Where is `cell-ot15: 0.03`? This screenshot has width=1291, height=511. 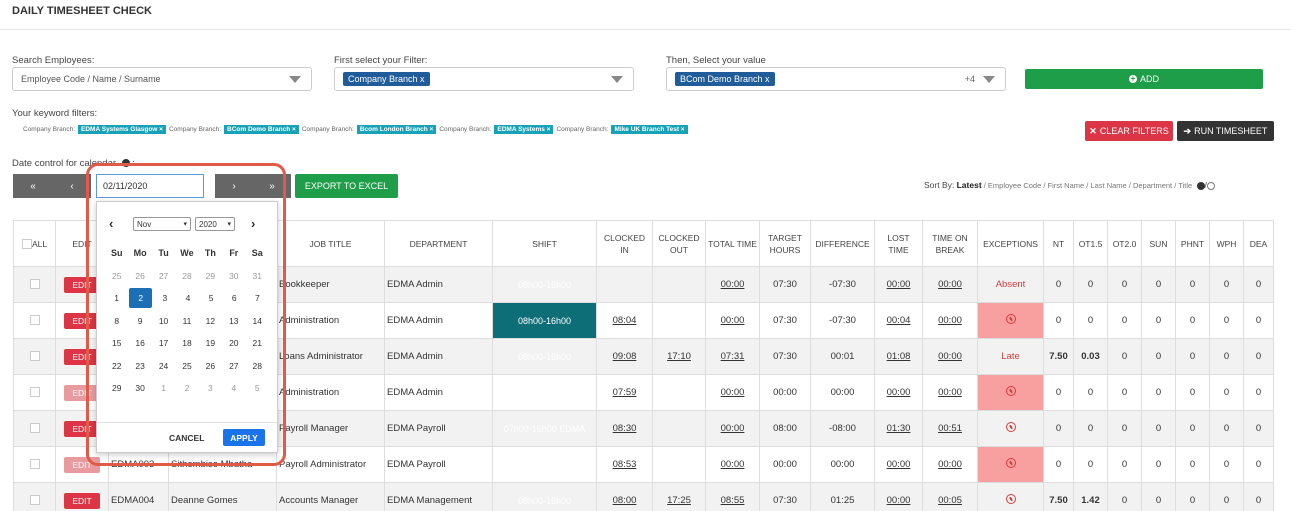 cell-ot15: 0.03 is located at coordinates (1090, 356).